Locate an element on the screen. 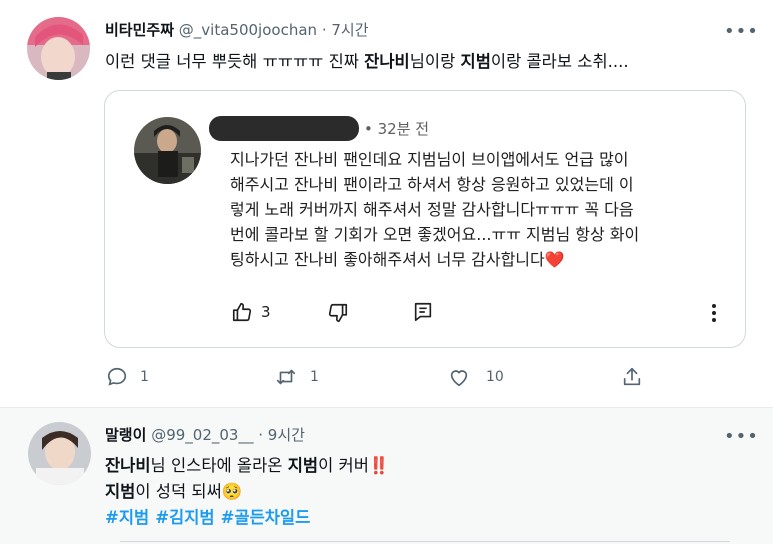 The height and width of the screenshot is (544, 773). vertical-more-icon is located at coordinates (714, 313).